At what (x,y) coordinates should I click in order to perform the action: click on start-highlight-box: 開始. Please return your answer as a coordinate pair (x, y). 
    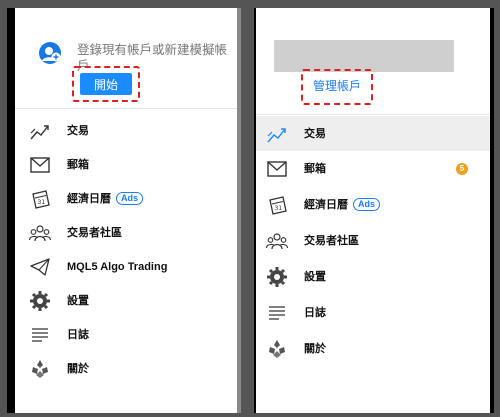
    Looking at the image, I should click on (106, 84).